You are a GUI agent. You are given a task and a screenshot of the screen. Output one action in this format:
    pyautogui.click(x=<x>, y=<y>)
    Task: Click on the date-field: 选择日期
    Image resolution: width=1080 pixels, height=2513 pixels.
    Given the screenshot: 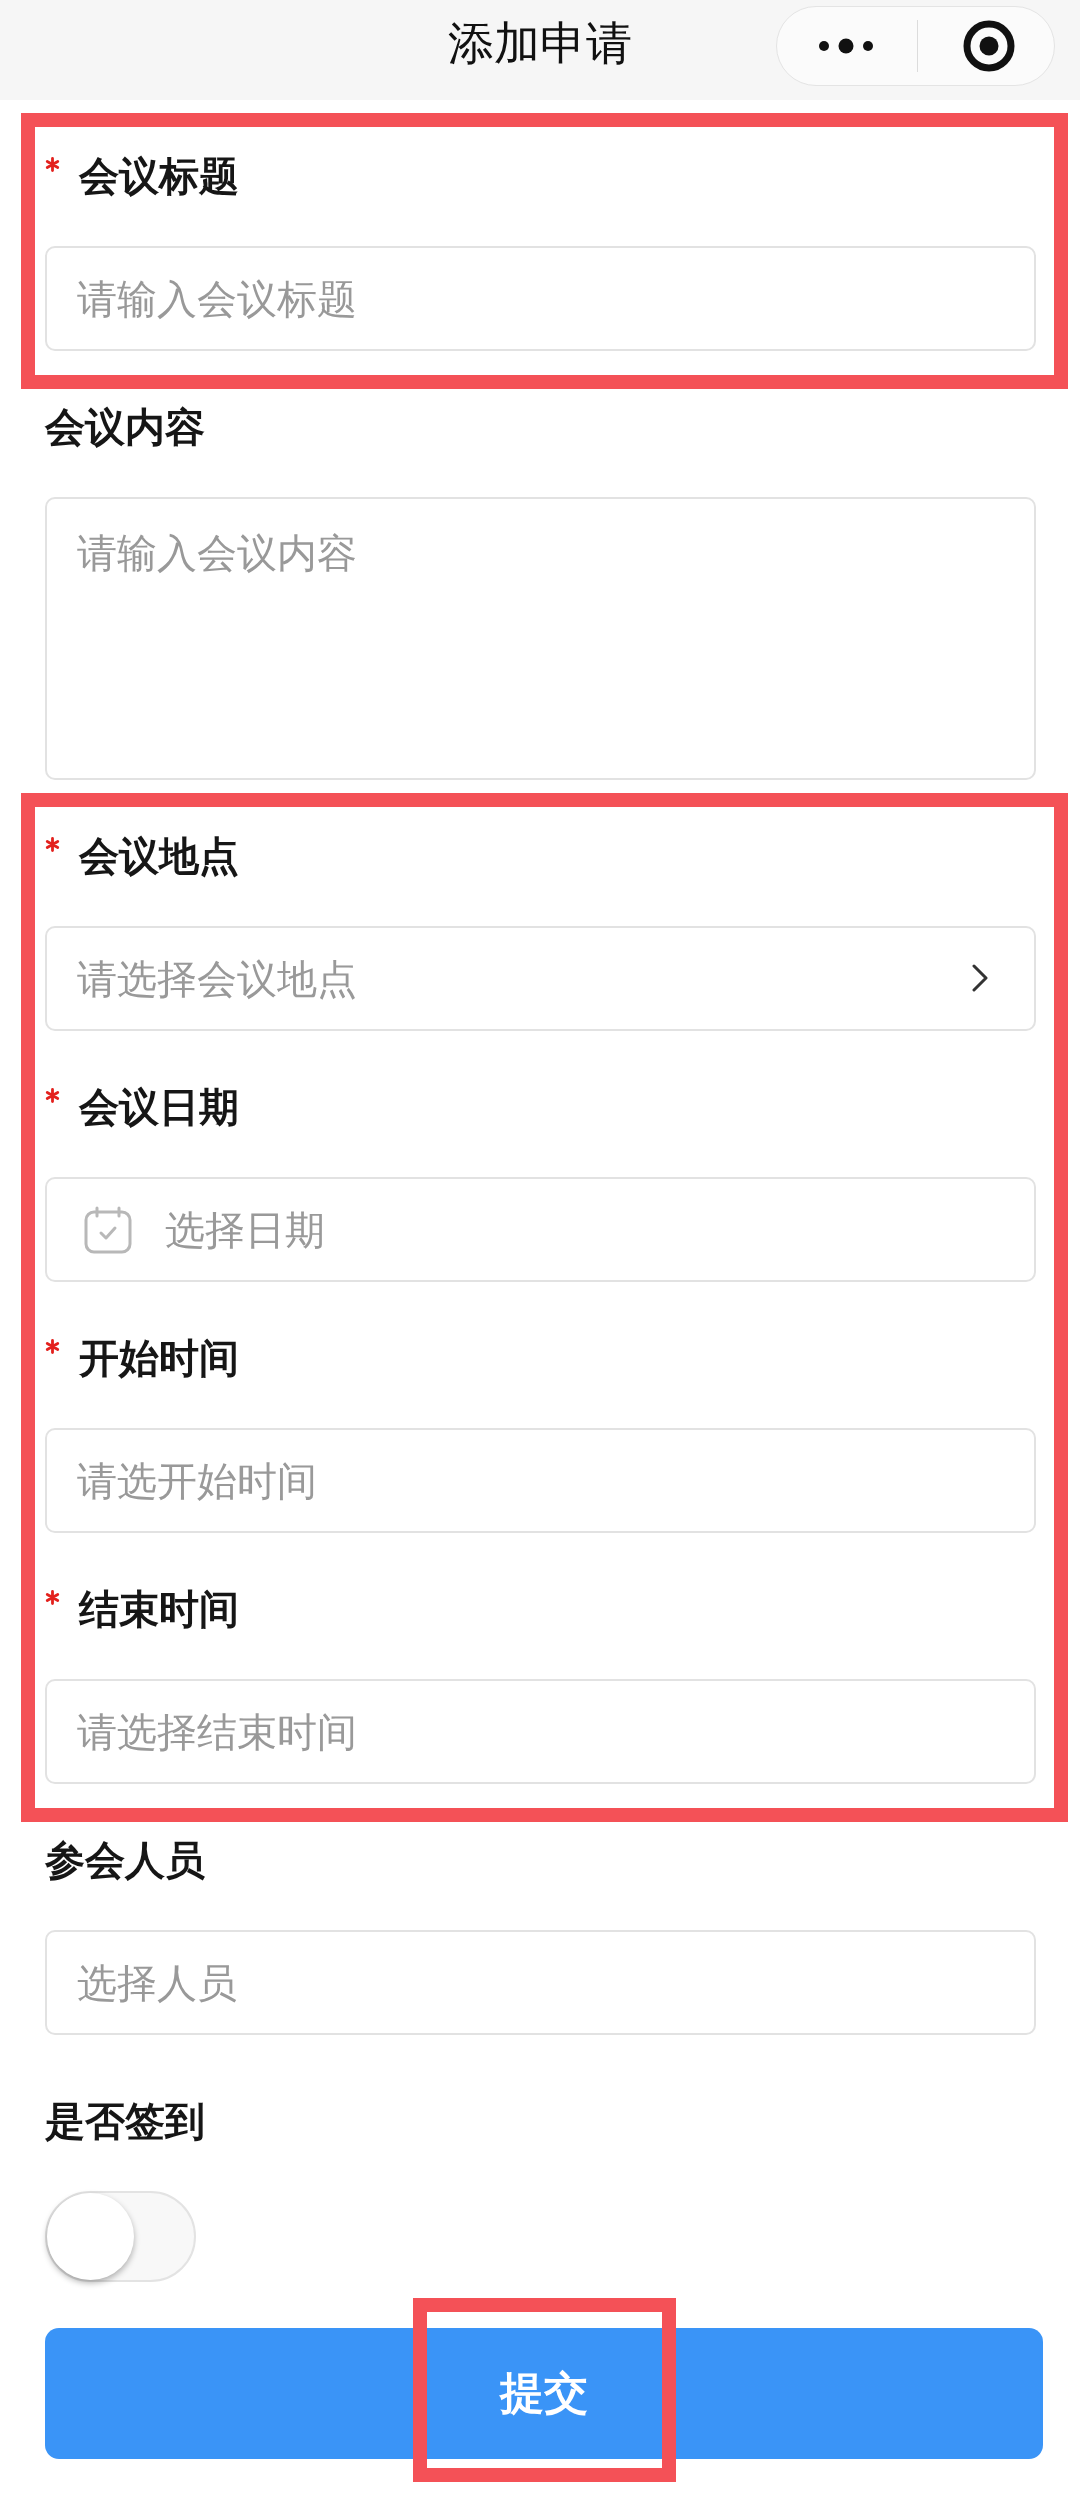 What is the action you would take?
    pyautogui.click(x=540, y=1229)
    